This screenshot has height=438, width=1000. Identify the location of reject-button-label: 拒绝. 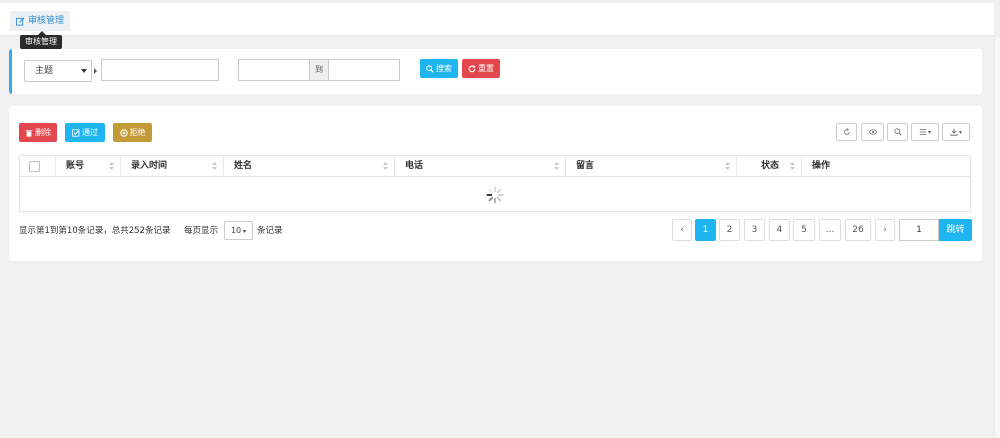
(137, 132).